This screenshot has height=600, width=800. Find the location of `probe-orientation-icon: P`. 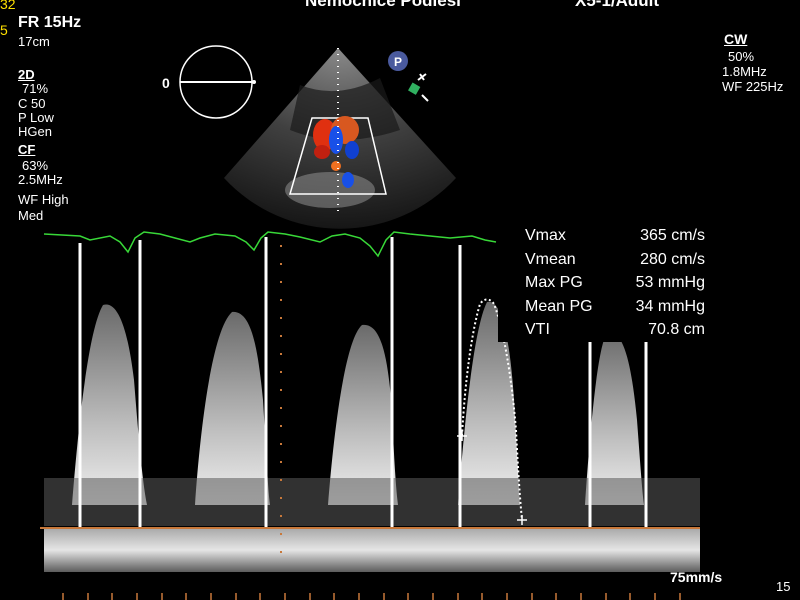

probe-orientation-icon: P is located at coordinates (398, 61).